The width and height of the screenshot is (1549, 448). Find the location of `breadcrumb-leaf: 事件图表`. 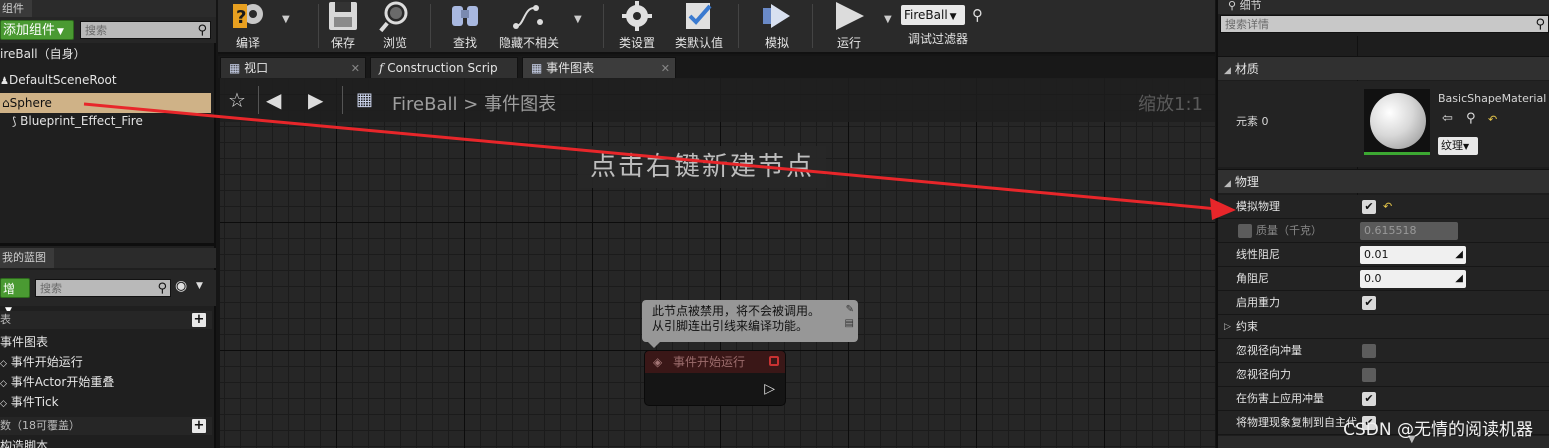

breadcrumb-leaf: 事件图表 is located at coordinates (520, 104).